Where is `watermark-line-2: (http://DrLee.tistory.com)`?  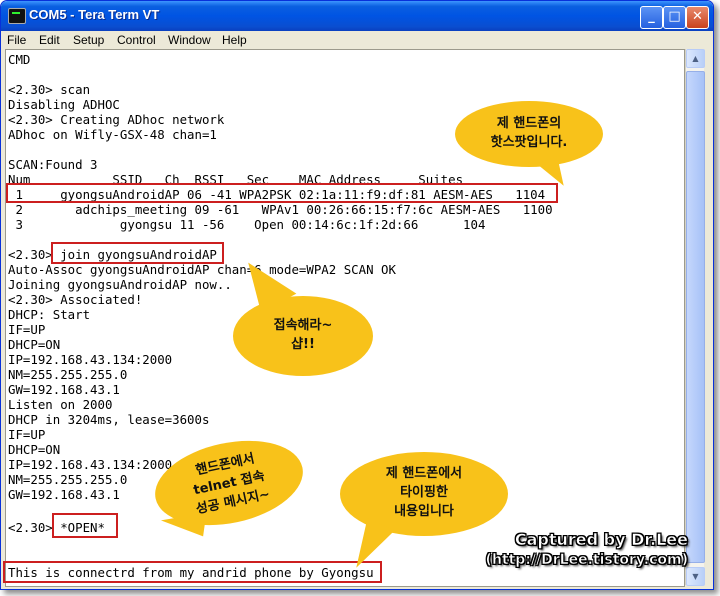 watermark-line-2: (http://DrLee.tistory.com) is located at coordinates (586, 560).